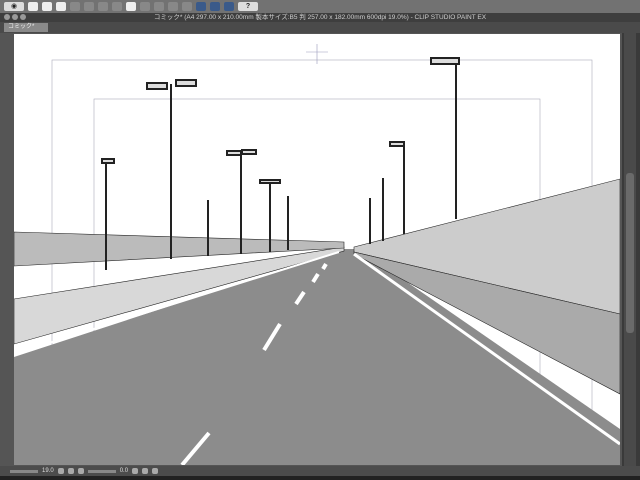  I want to click on desktop-strip, so click(320, 478).